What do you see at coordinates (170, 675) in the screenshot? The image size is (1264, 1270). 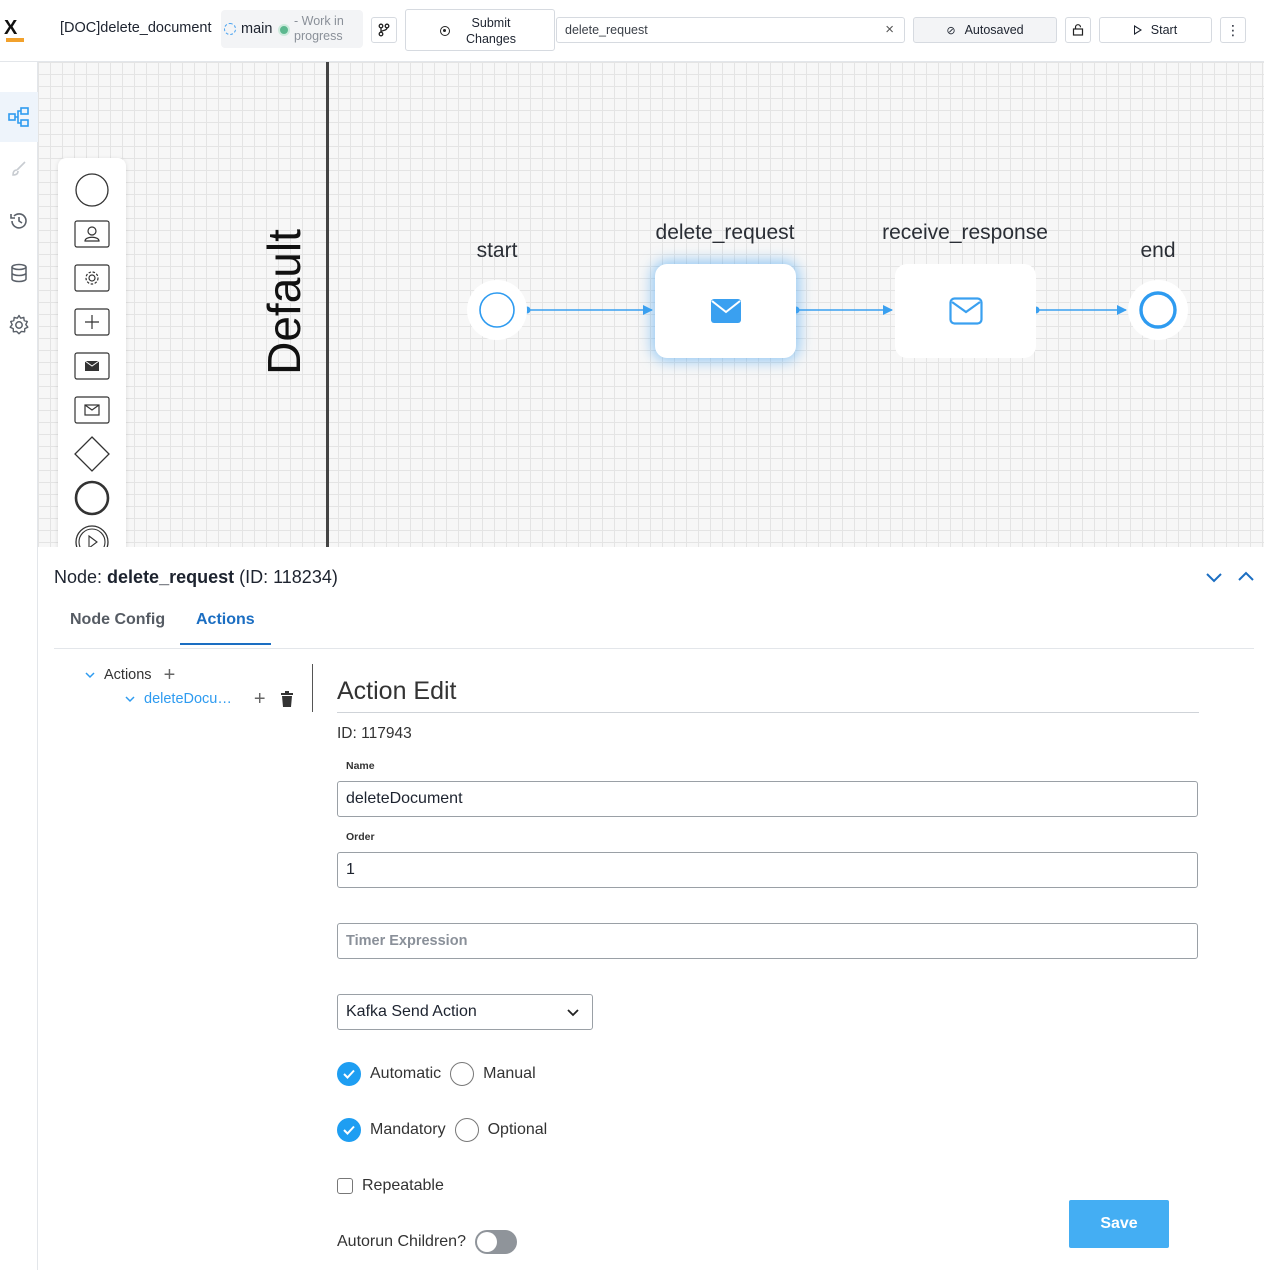 I see `add-action-icon: +` at bounding box center [170, 675].